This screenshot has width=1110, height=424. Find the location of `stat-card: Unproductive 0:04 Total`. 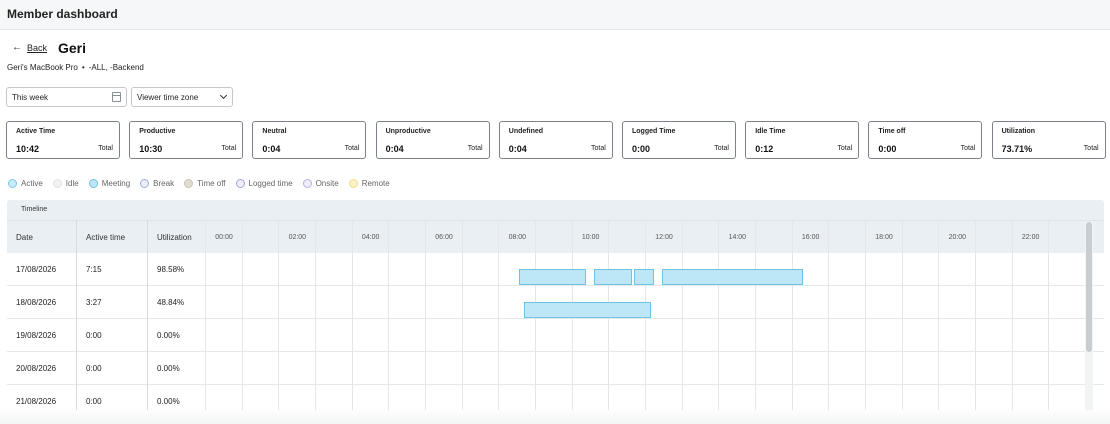

stat-card: Unproductive 0:04 Total is located at coordinates (432, 140).